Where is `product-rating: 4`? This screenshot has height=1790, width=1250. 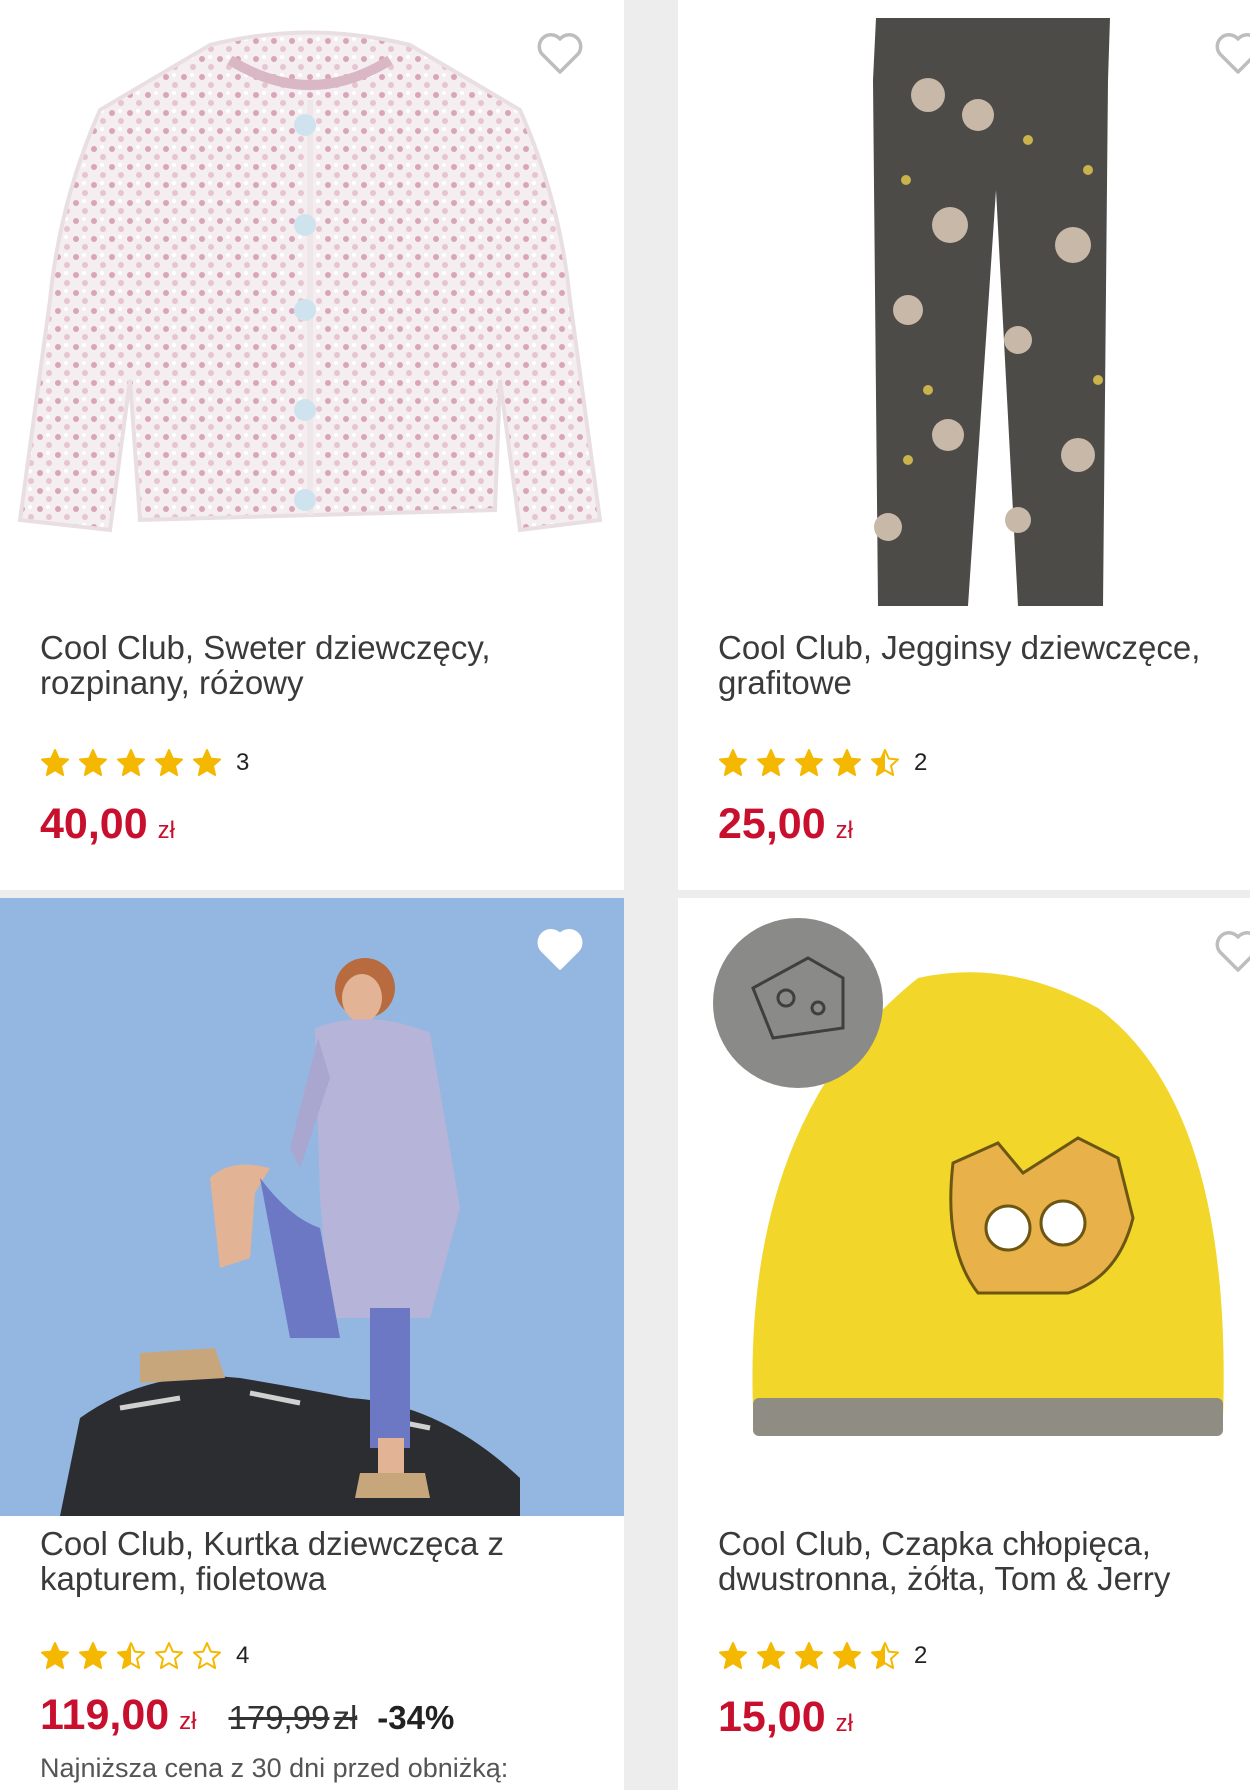
product-rating: 4 is located at coordinates (144, 1656).